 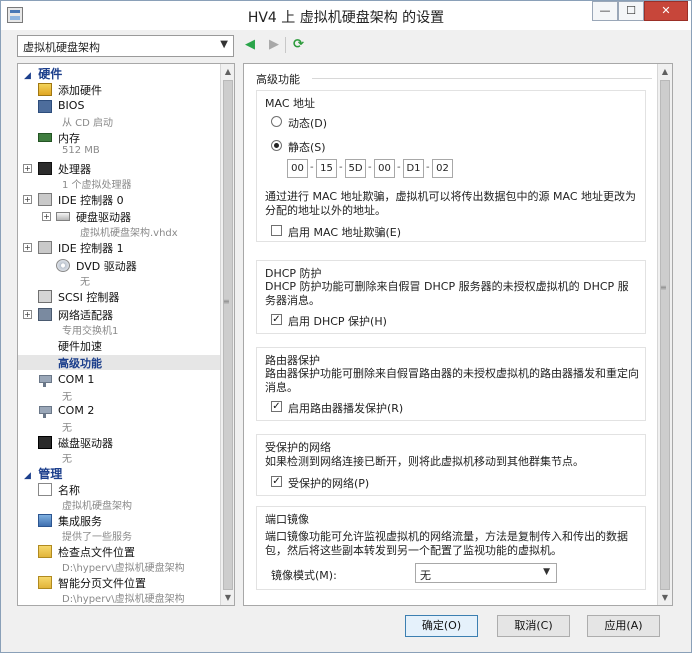 What do you see at coordinates (90, 331) in the screenshot?
I see `tree-item-detail: 专用交换机1` at bounding box center [90, 331].